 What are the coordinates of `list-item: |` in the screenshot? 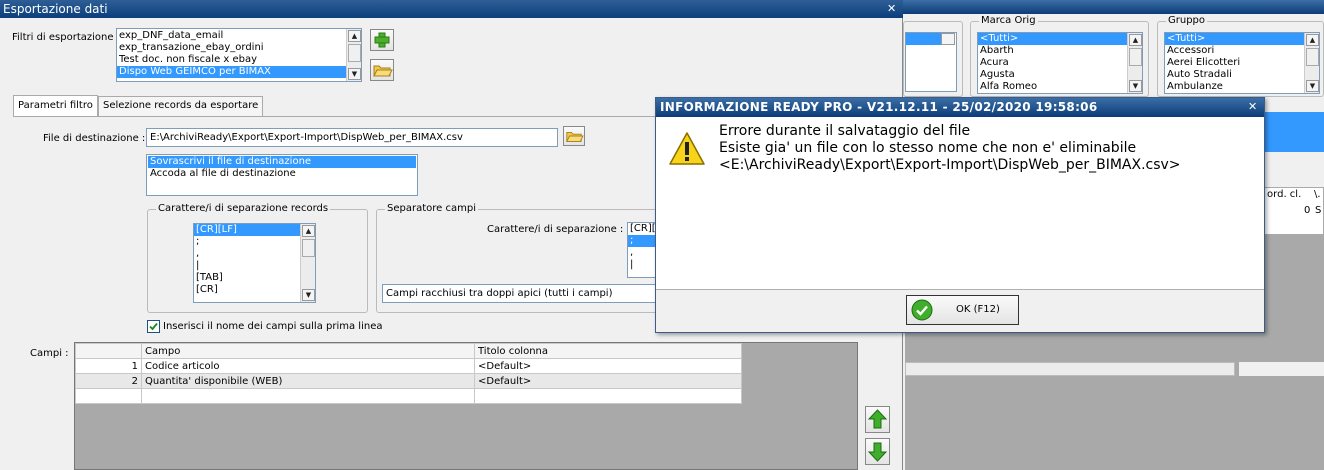 It's located at (247, 266).